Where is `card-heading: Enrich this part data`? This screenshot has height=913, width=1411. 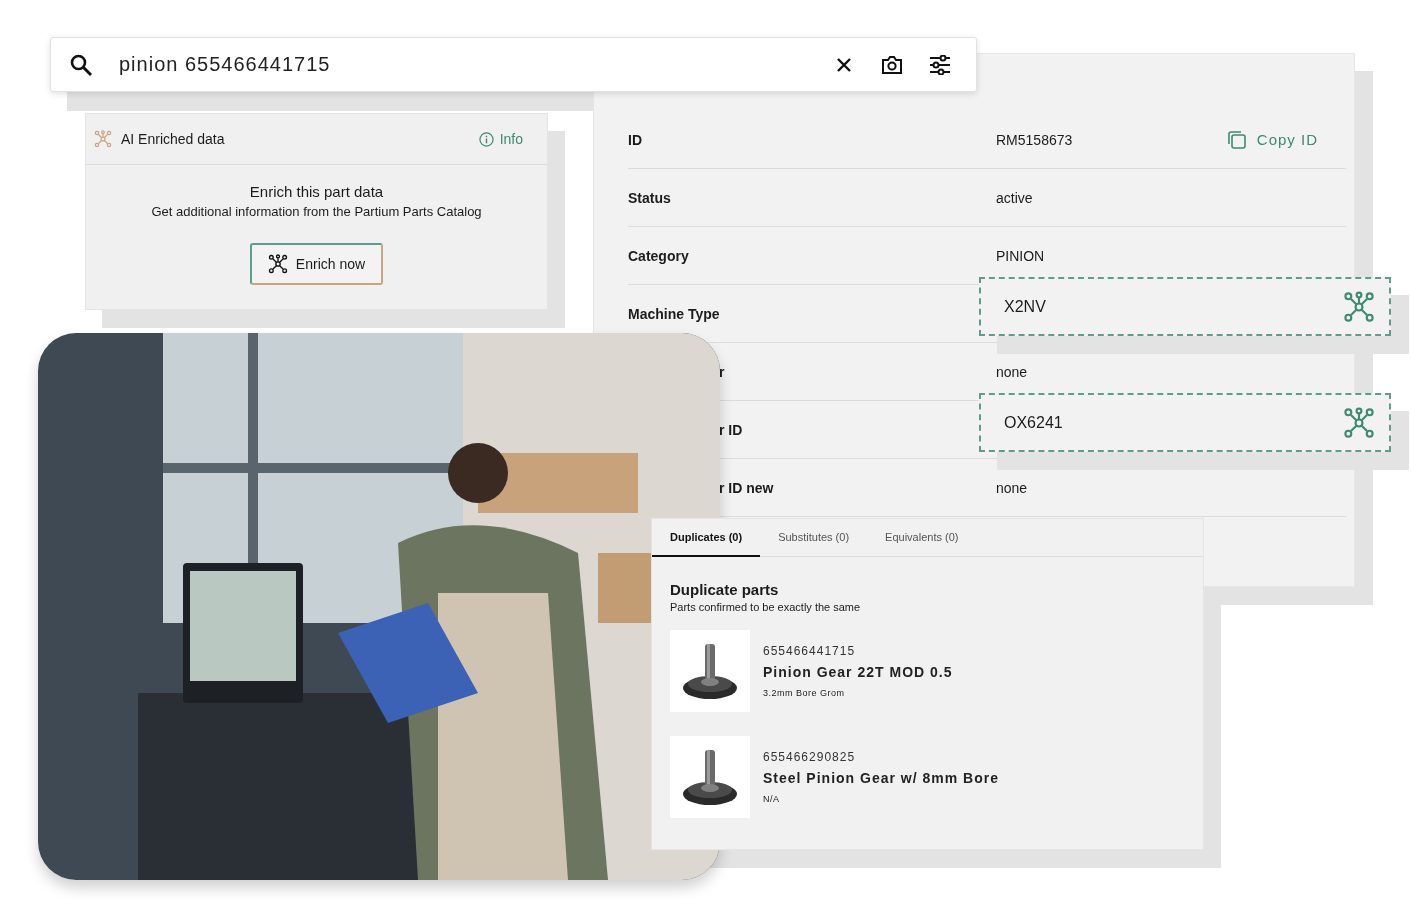
card-heading: Enrich this part data is located at coordinates (316, 191).